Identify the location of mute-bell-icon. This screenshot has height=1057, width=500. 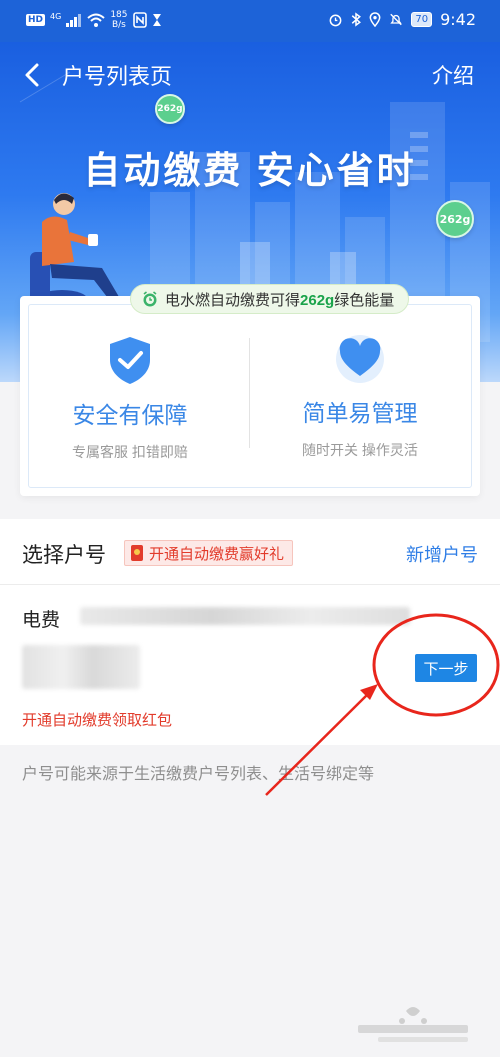
(396, 19).